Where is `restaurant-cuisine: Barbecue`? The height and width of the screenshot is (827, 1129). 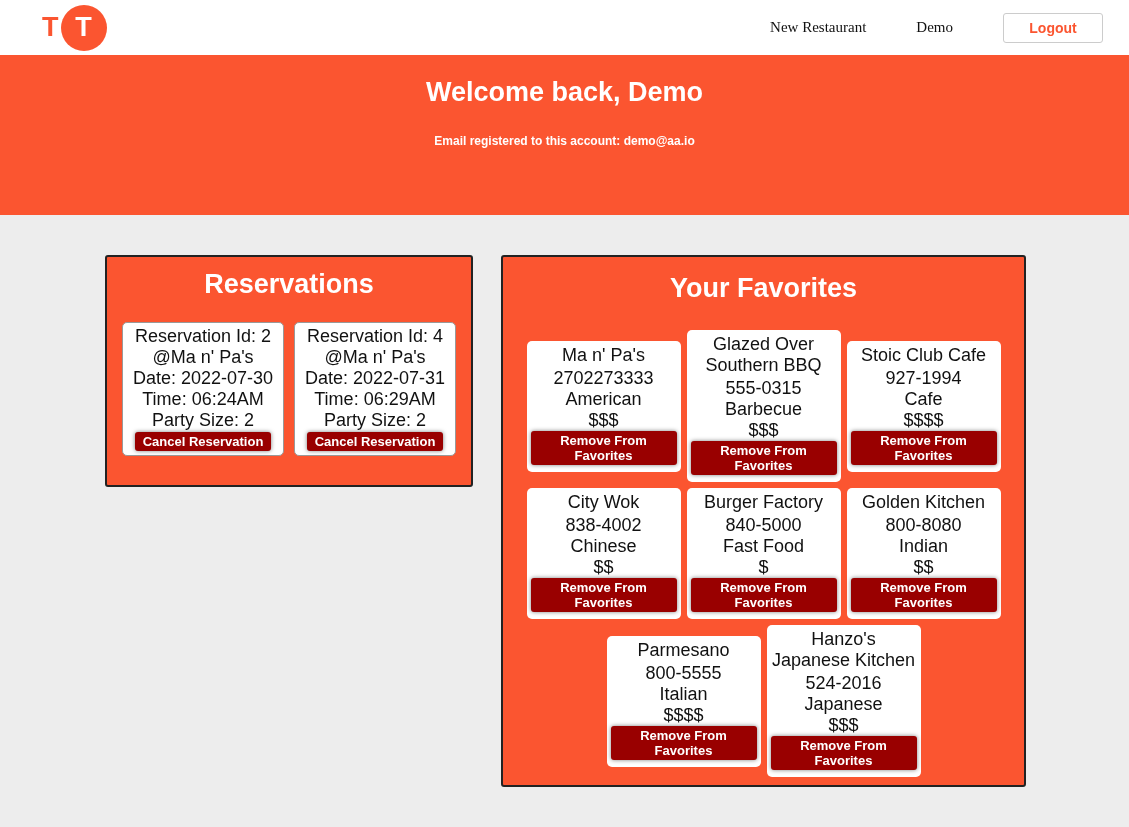
restaurant-cuisine: Barbecue is located at coordinates (763, 409).